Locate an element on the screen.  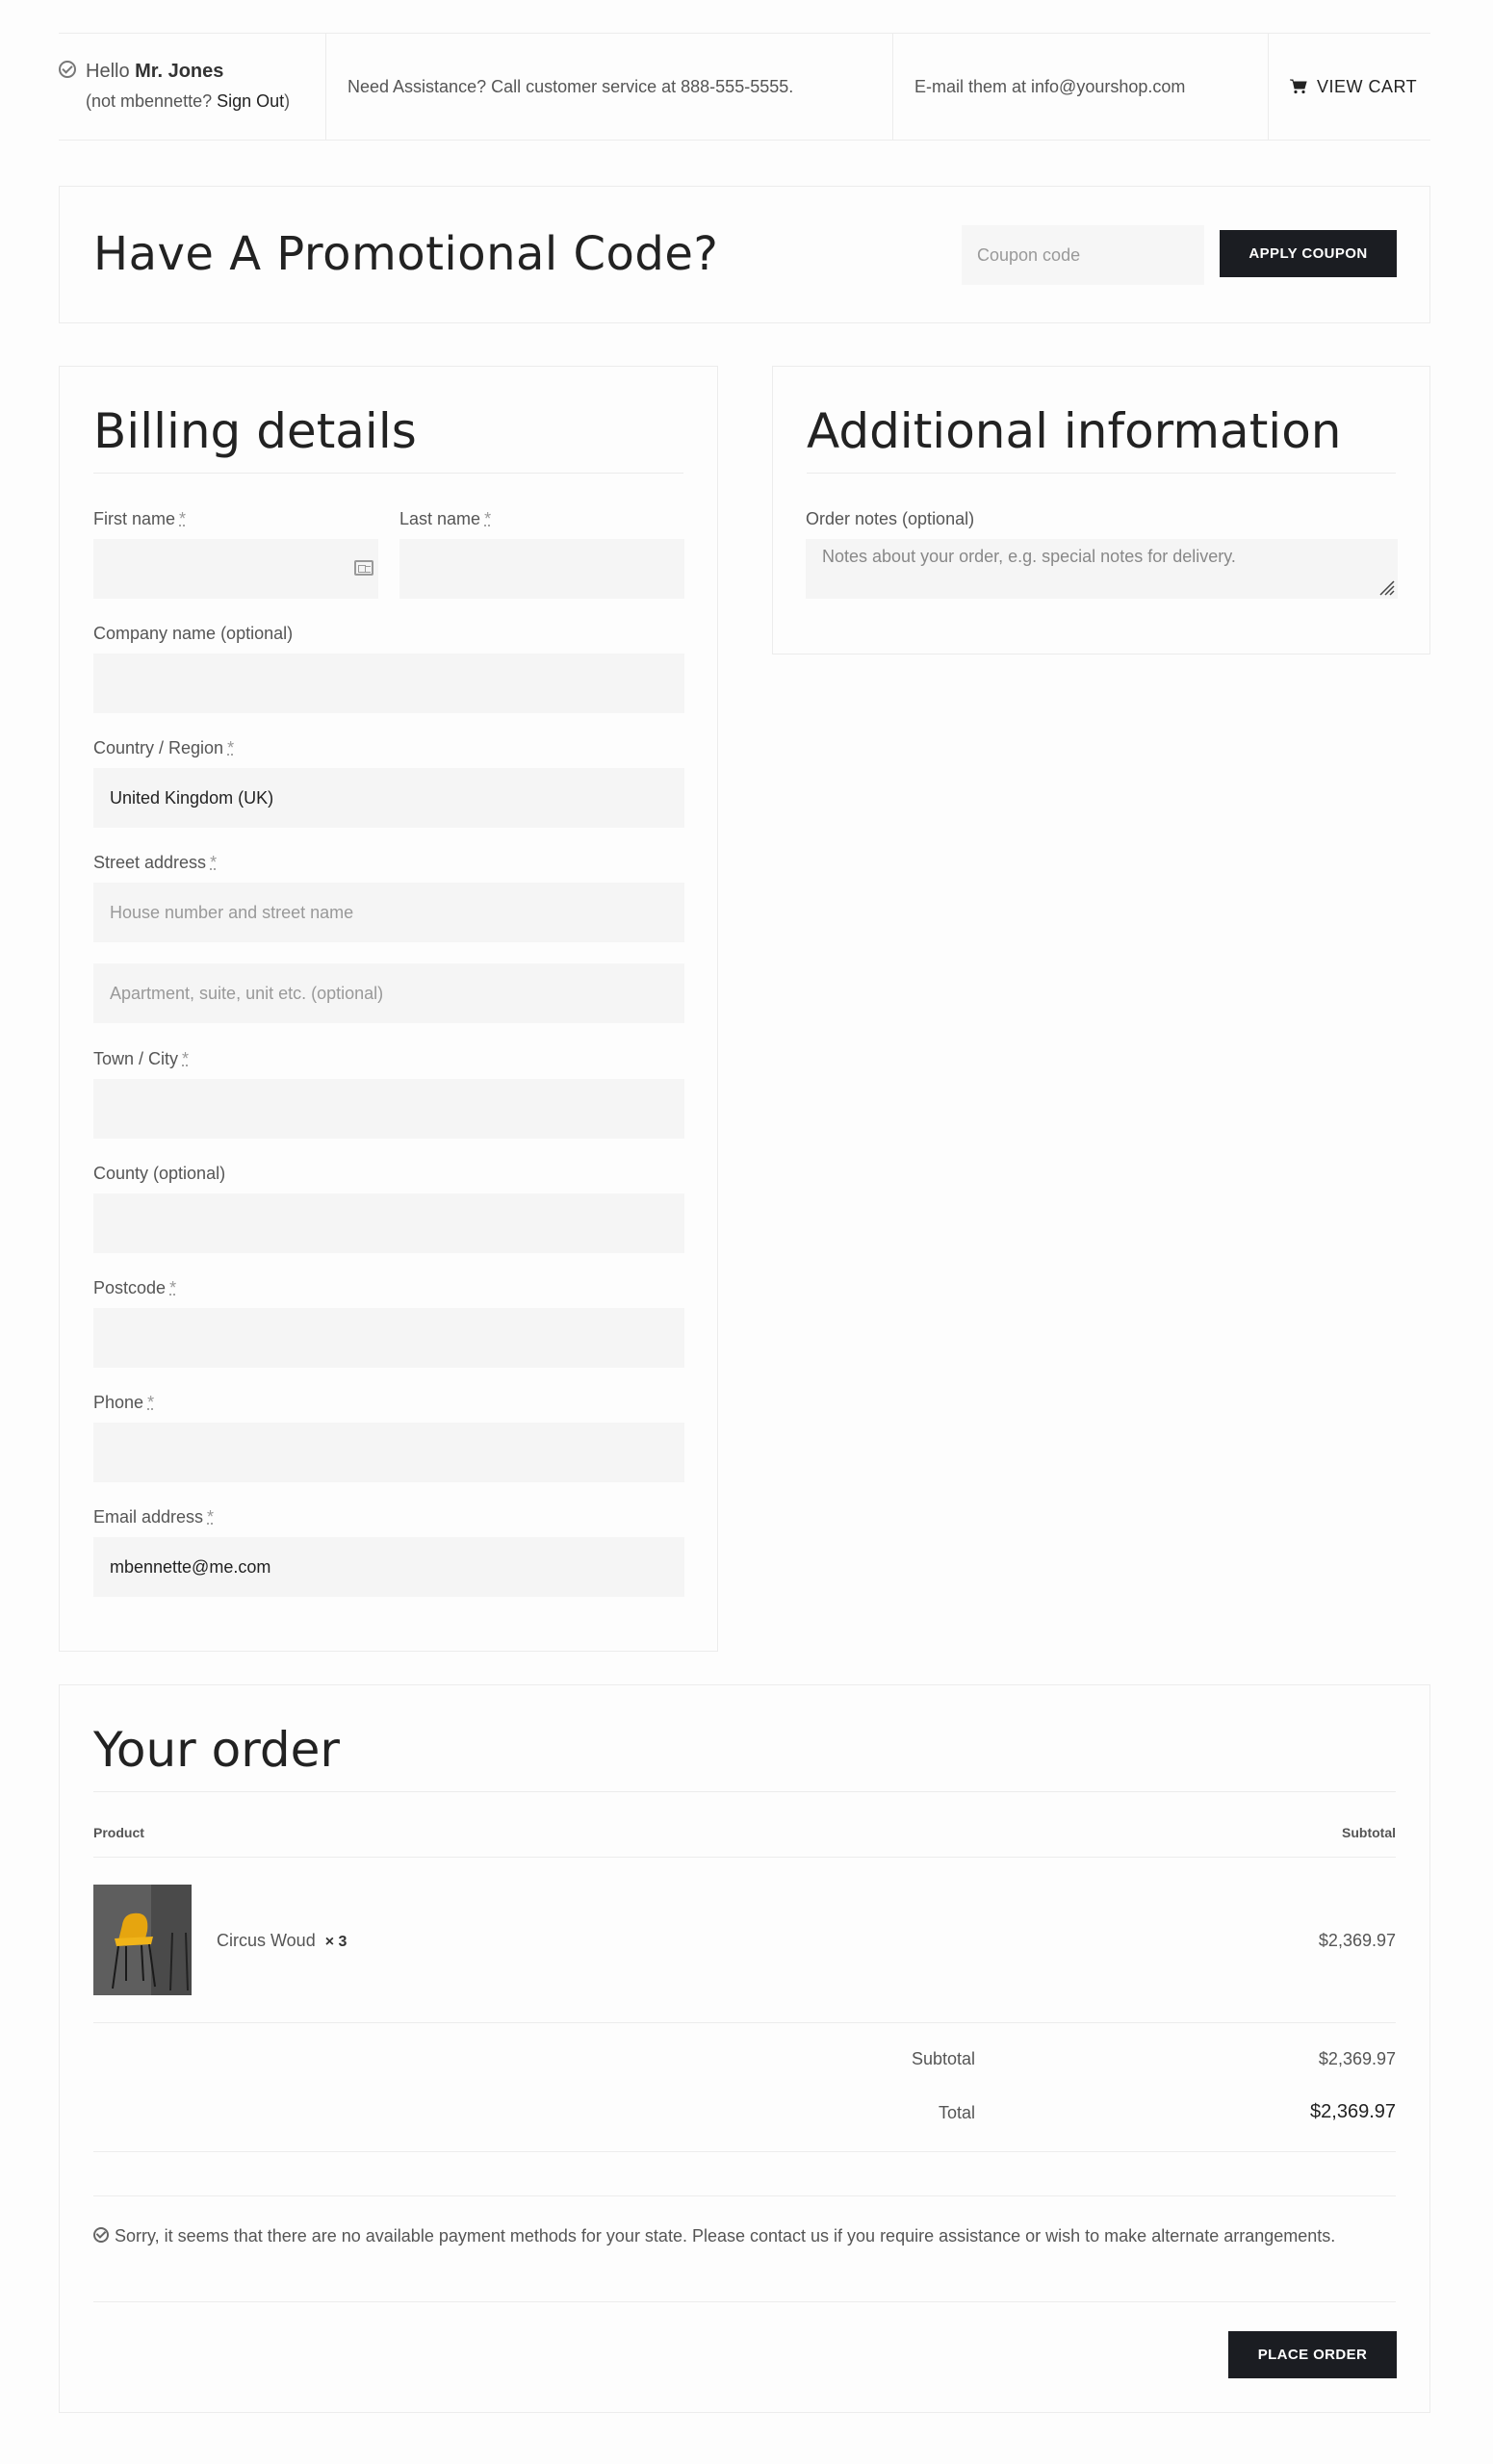
sign-out-link: Sign Out is located at coordinates (250, 101).